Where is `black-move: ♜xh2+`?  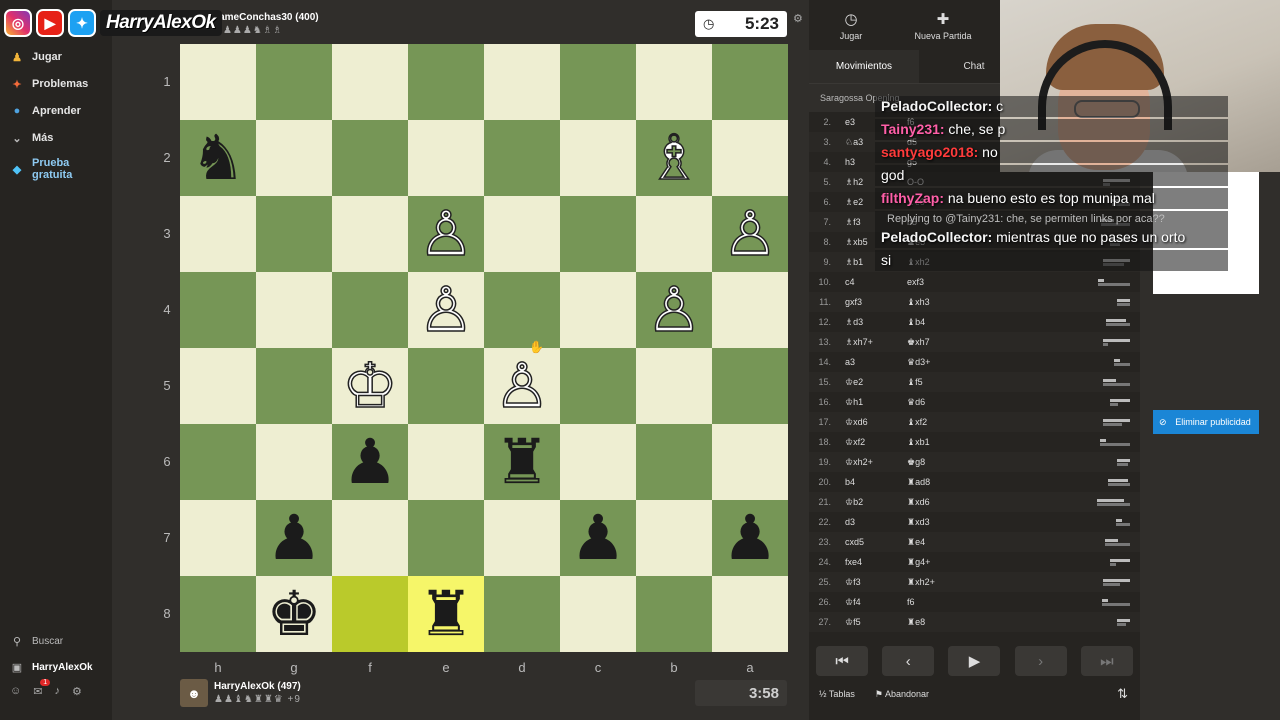 black-move: ♜xh2+ is located at coordinates (935, 582).